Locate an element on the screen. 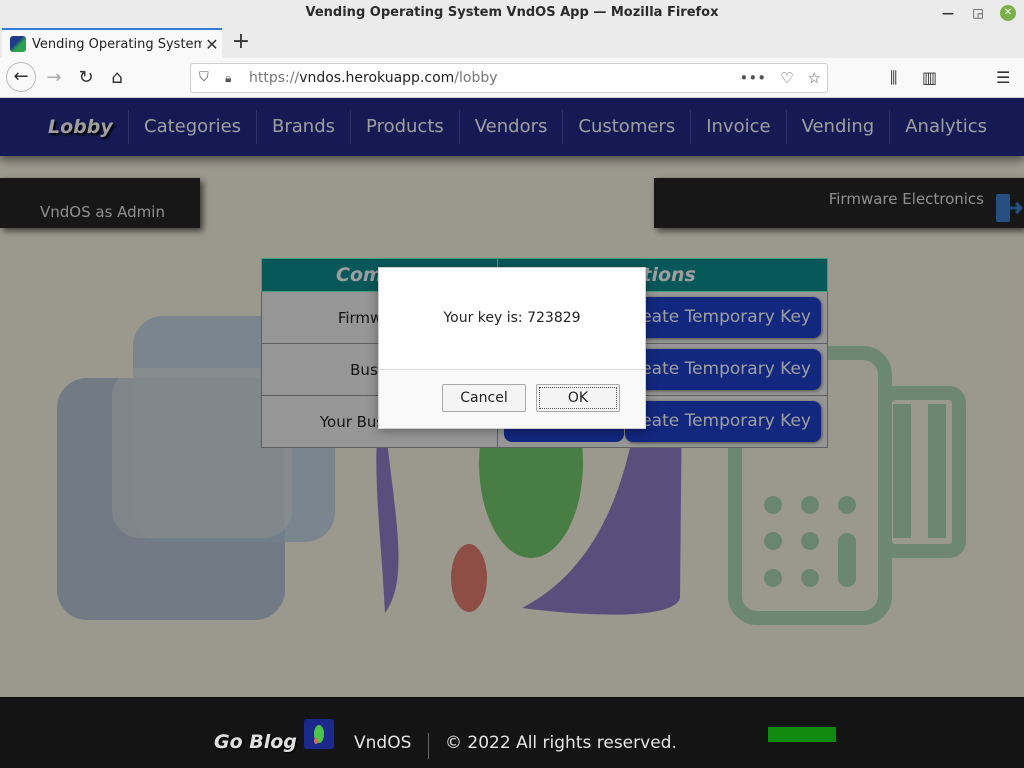 This screenshot has width=1024, height=768. url-actions: ••• ♡ ☆ is located at coordinates (780, 78).